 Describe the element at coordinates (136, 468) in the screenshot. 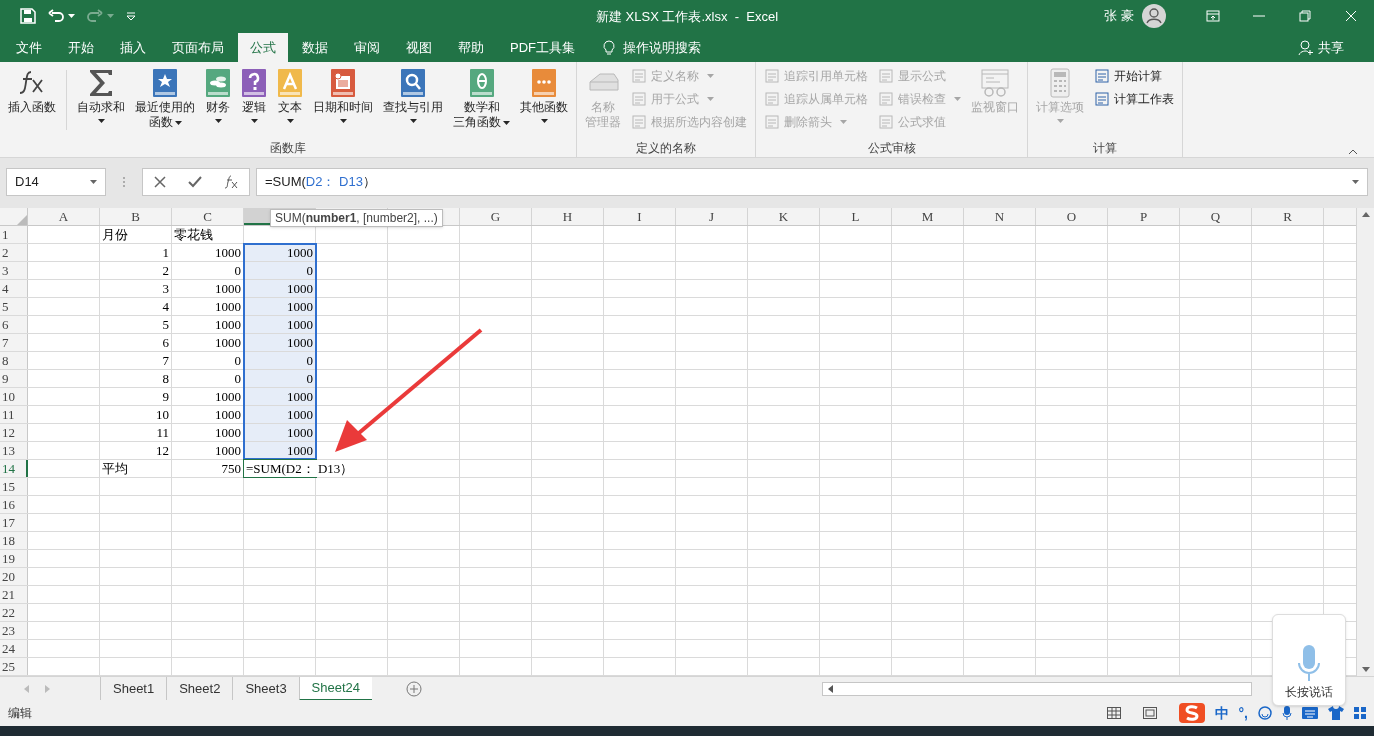

I see `table-cell: 平均` at that location.